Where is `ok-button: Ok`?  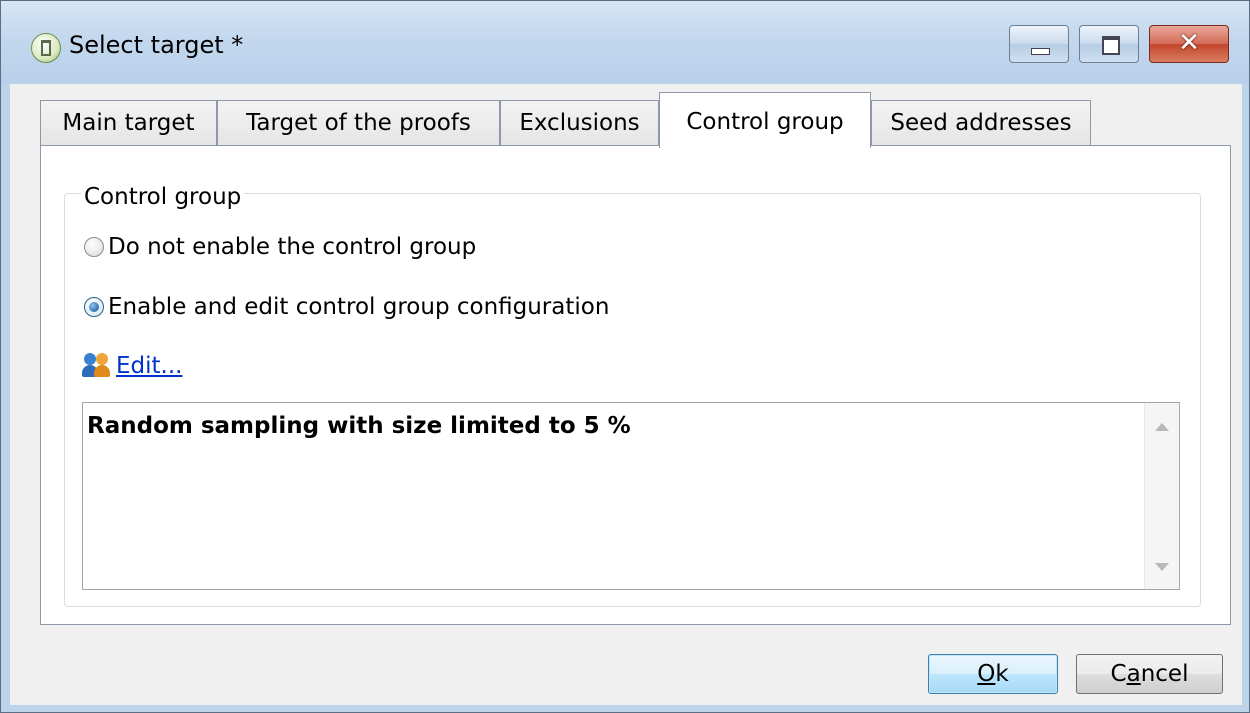
ok-button: Ok is located at coordinates (993, 674).